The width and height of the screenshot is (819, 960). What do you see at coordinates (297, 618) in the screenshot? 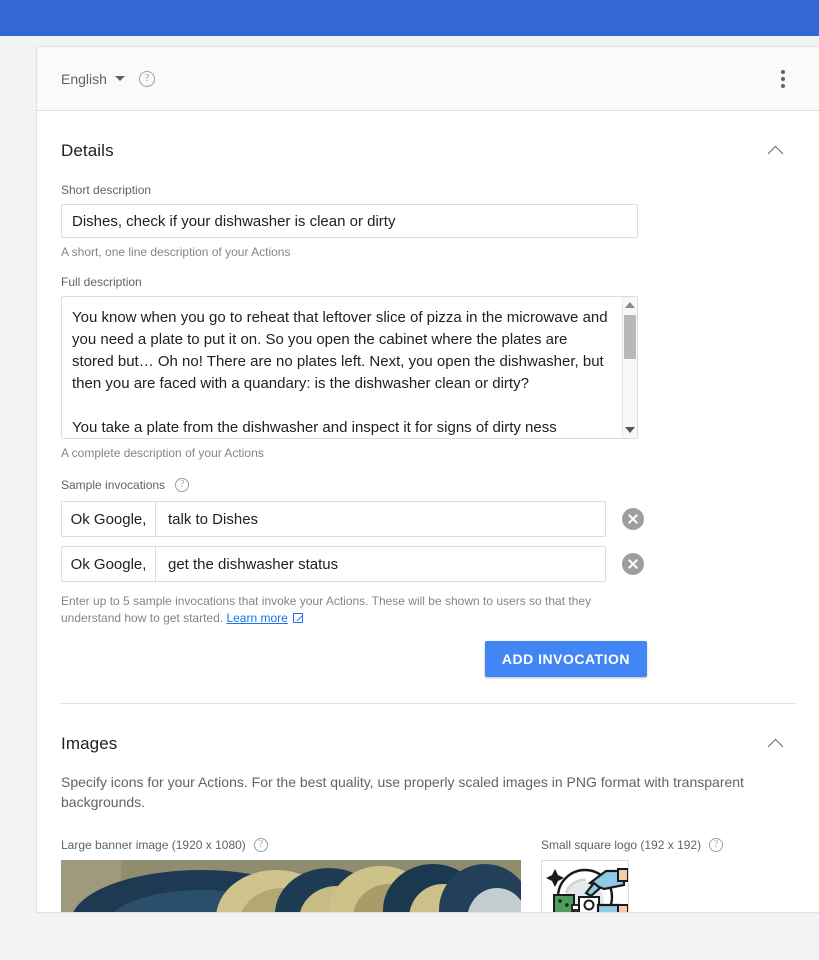
I see `external-link-icon` at bounding box center [297, 618].